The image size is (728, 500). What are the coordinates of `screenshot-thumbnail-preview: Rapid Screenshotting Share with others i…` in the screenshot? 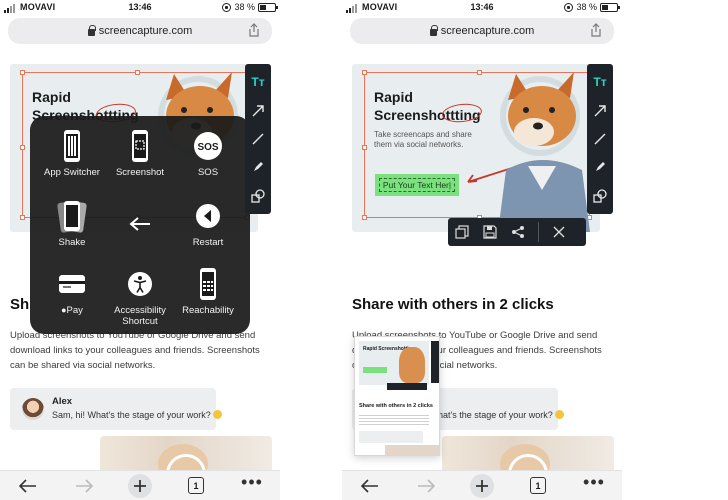 It's located at (397, 396).